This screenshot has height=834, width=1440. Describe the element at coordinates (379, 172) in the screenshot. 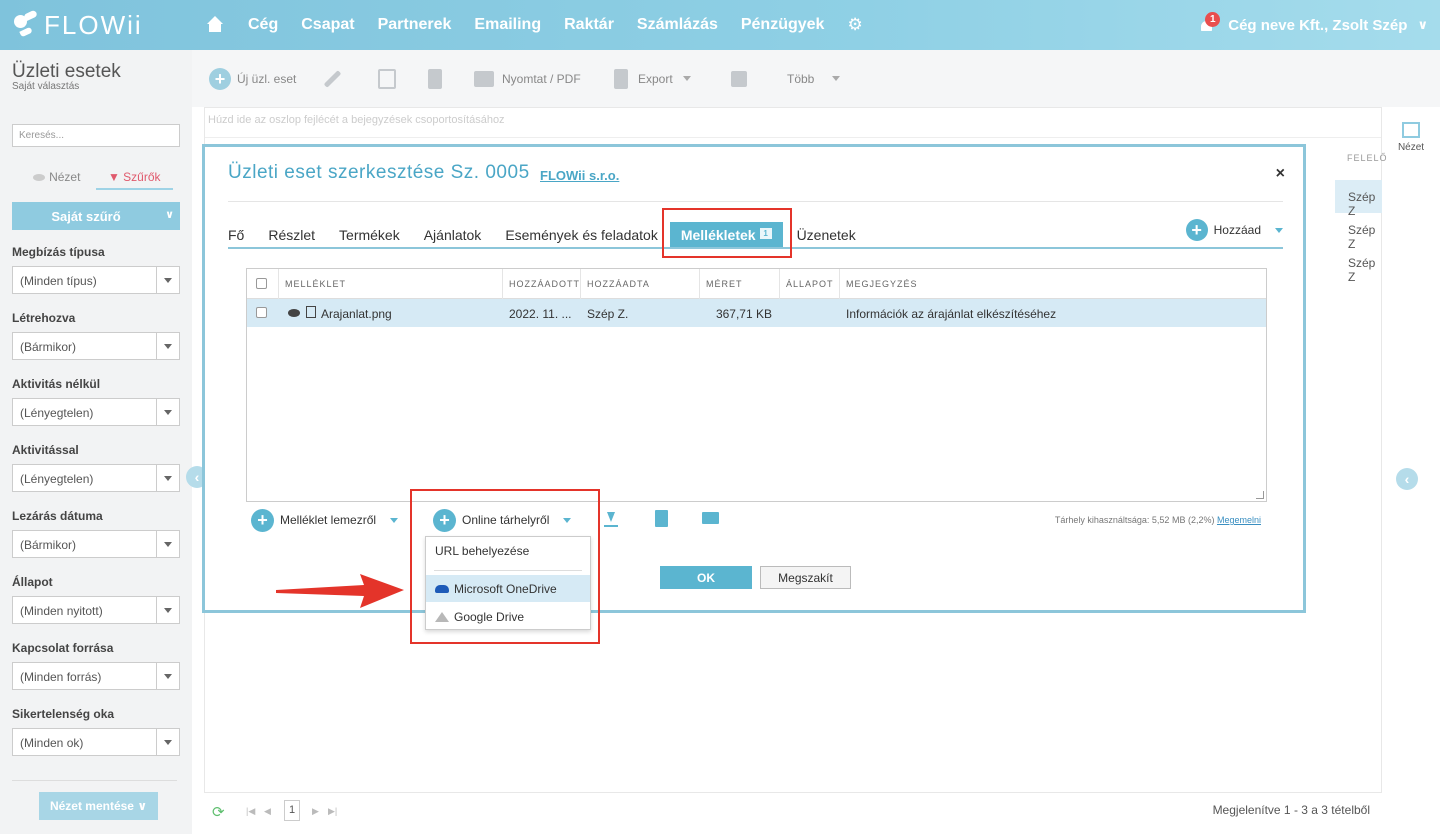

I see `dialog-title: Üzleti eset szerkesztése Sz. 0005` at that location.